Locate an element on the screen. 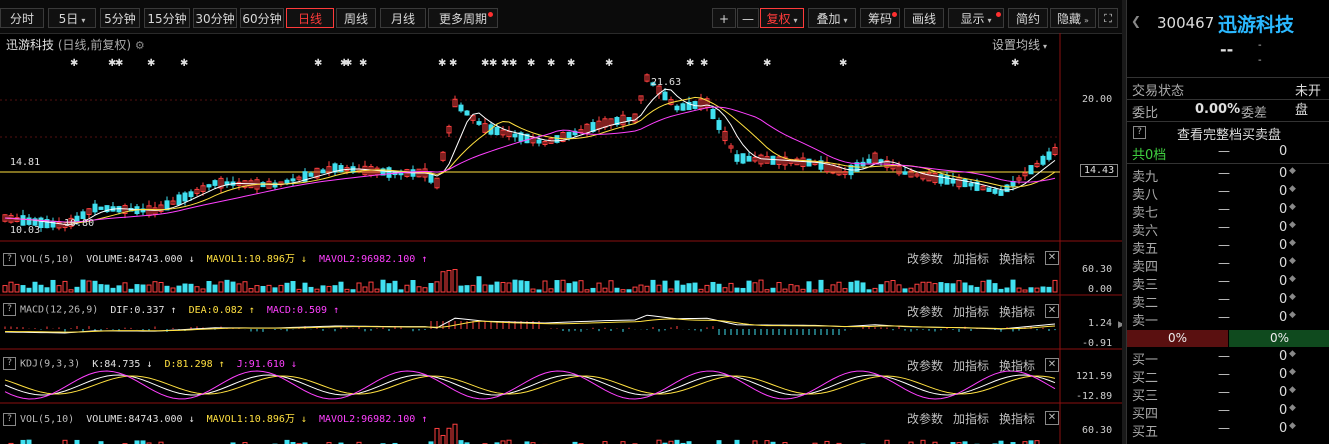 The image size is (1329, 444). chips-button: 筹码 is located at coordinates (880, 18).